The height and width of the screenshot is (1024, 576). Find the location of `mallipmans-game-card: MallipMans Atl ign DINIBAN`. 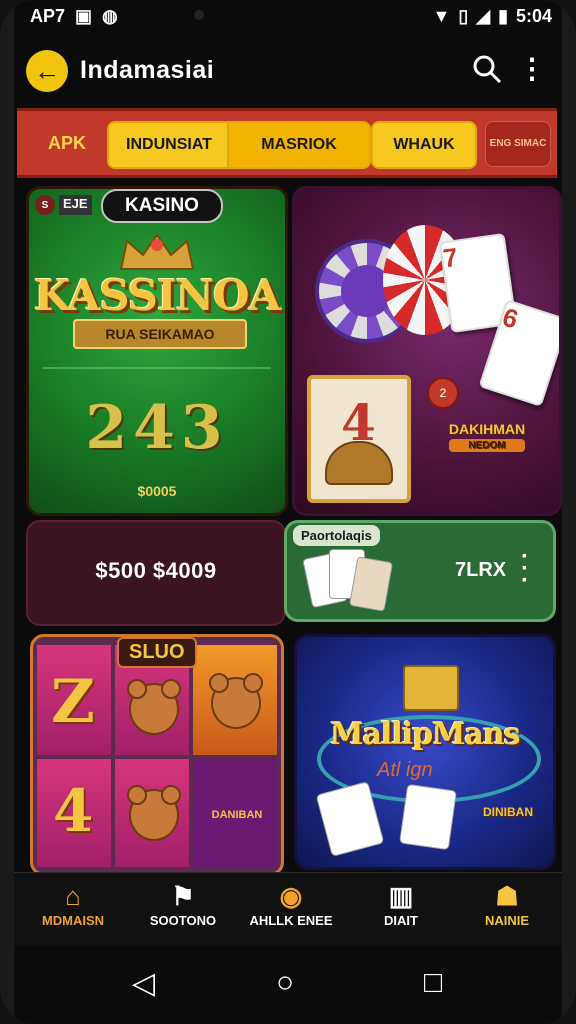

mallipmans-game-card: MallipMans Atl ign DINIBAN is located at coordinates (425, 752).